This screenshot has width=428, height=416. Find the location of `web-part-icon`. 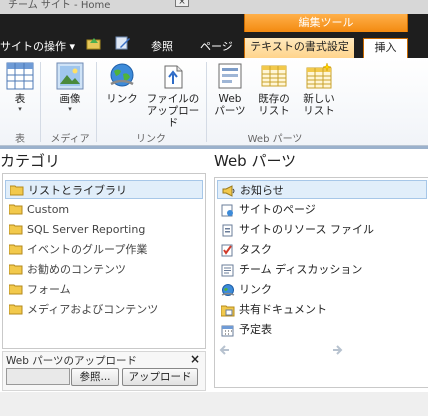

web-part-icon is located at coordinates (230, 76).